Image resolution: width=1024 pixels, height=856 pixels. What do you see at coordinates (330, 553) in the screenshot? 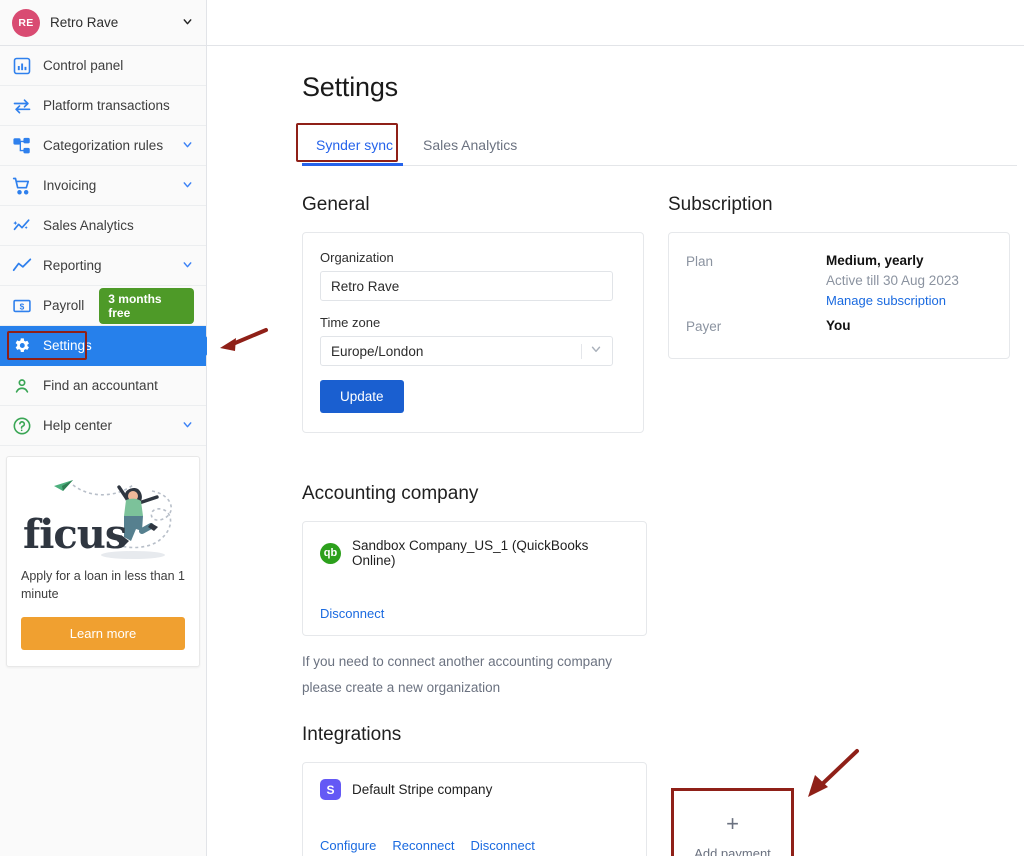
I see `quickbooks-icon: qb` at bounding box center [330, 553].